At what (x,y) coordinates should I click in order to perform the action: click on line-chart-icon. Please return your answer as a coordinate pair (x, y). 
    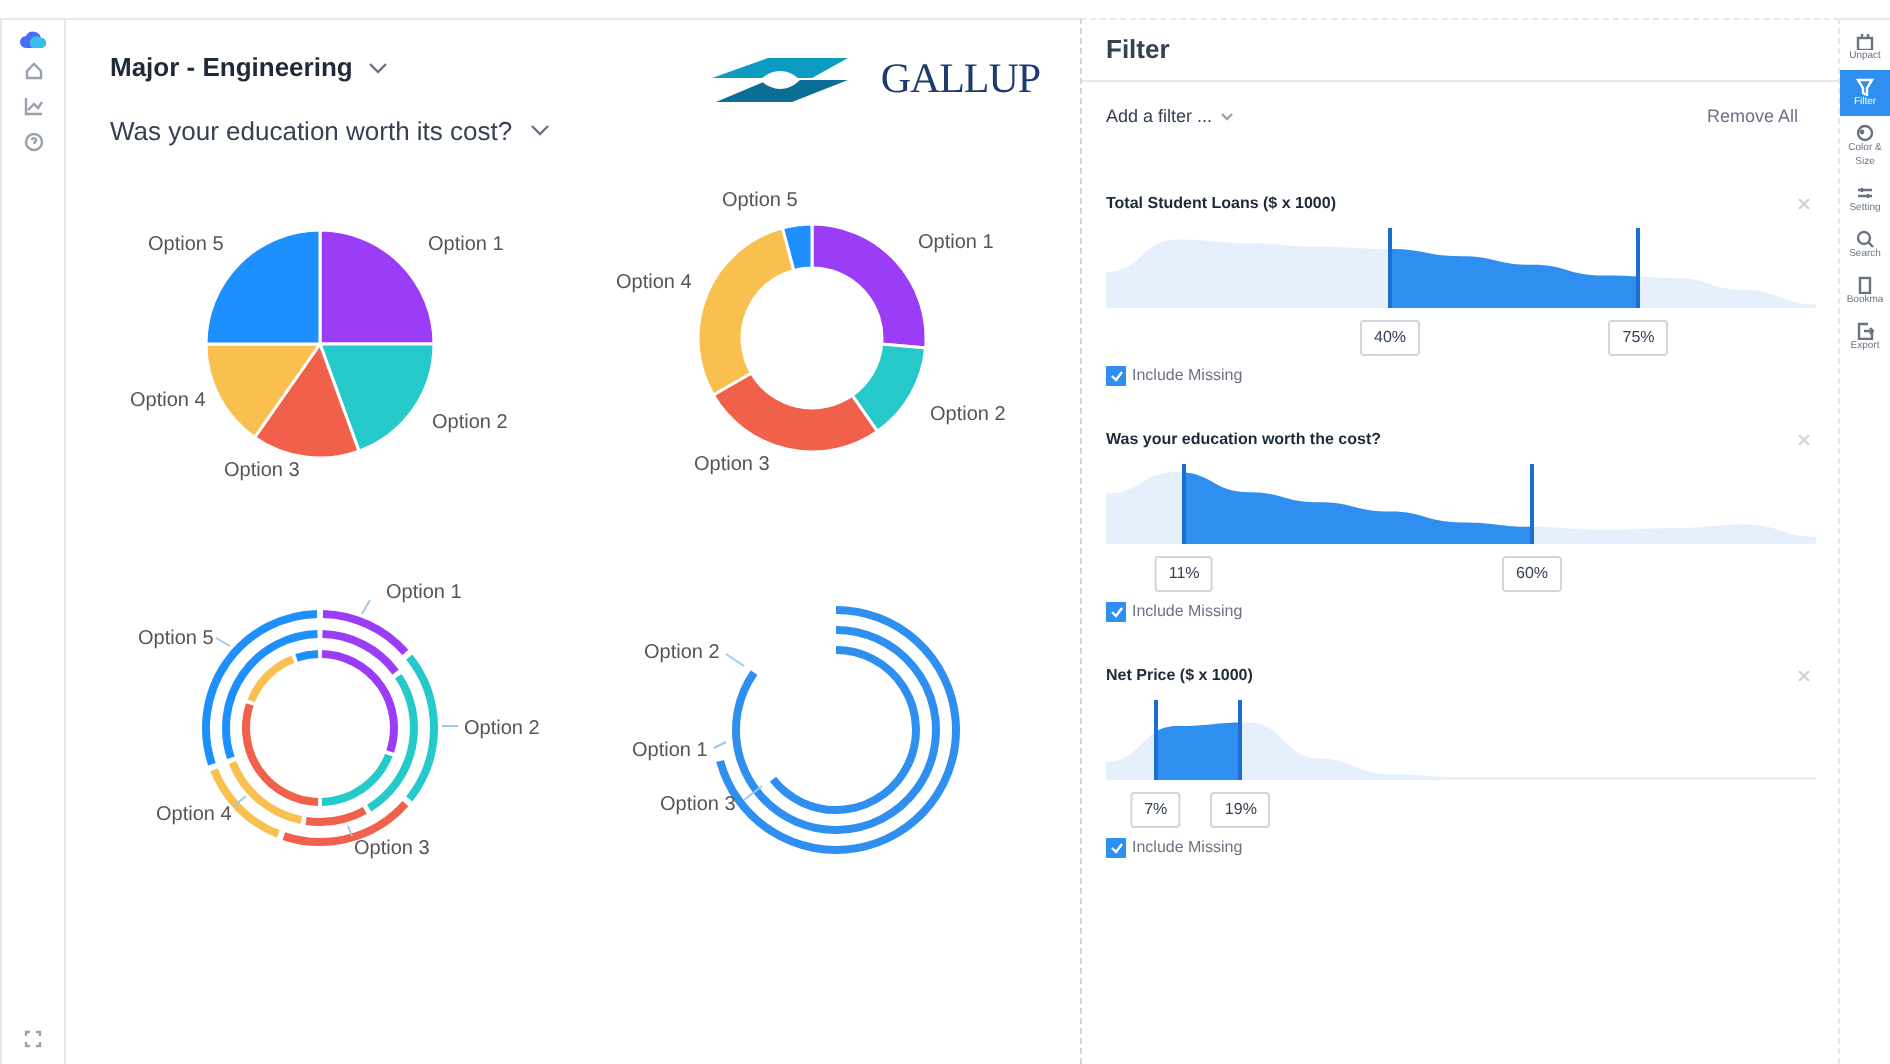
    Looking at the image, I should click on (33, 106).